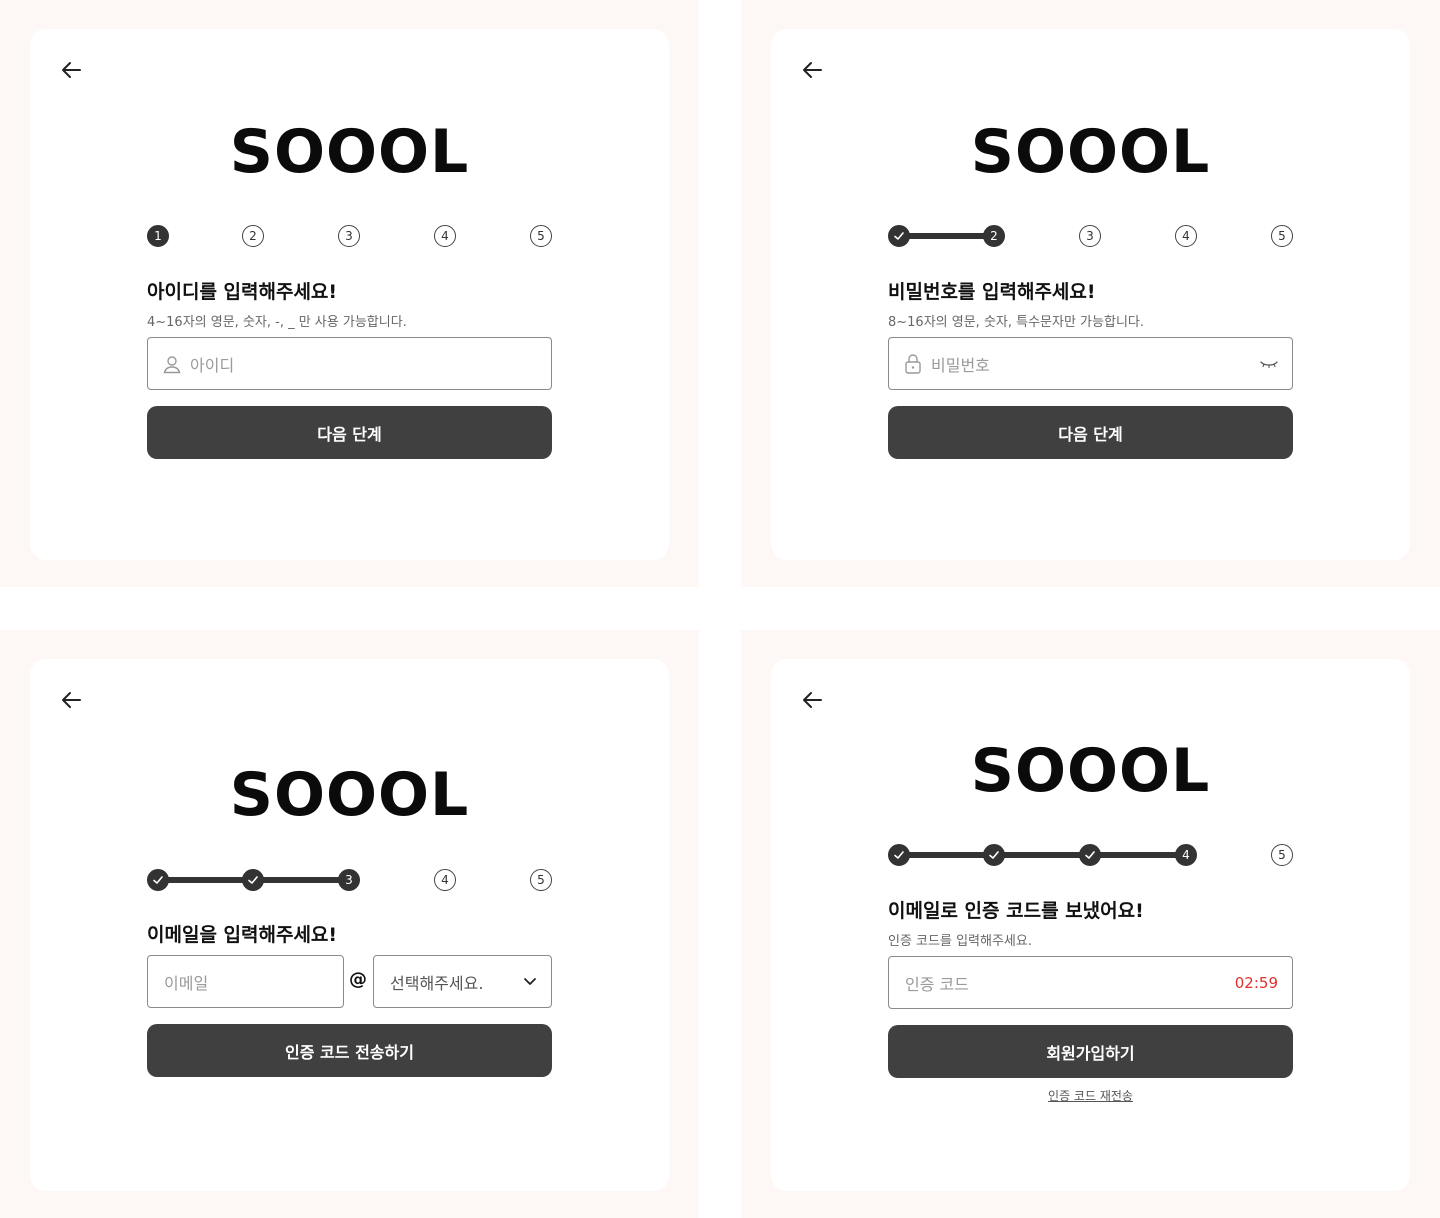  I want to click on stepper: 2 3 4 5, so click(1090, 237).